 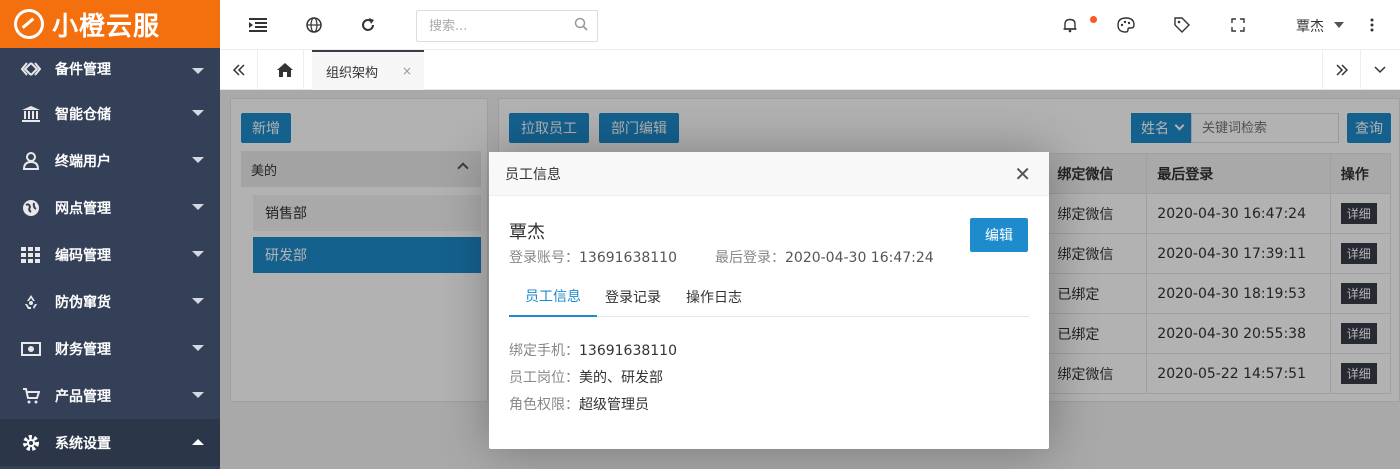 What do you see at coordinates (285, 70) in the screenshot?
I see `home-icon` at bounding box center [285, 70].